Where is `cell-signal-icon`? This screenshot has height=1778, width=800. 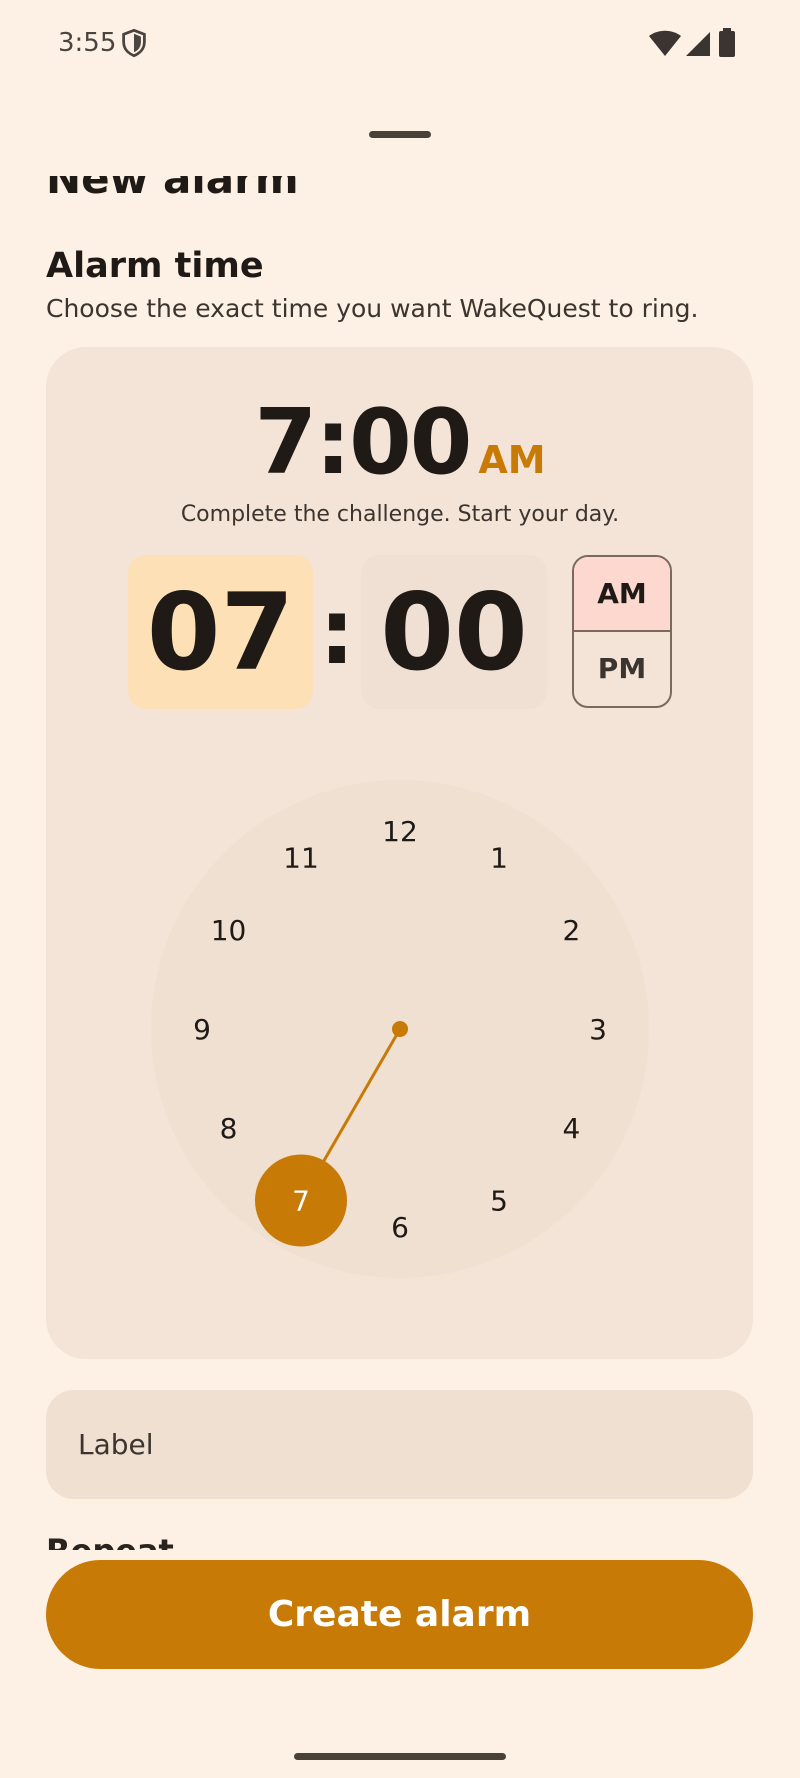
cell-signal-icon is located at coordinates (698, 44).